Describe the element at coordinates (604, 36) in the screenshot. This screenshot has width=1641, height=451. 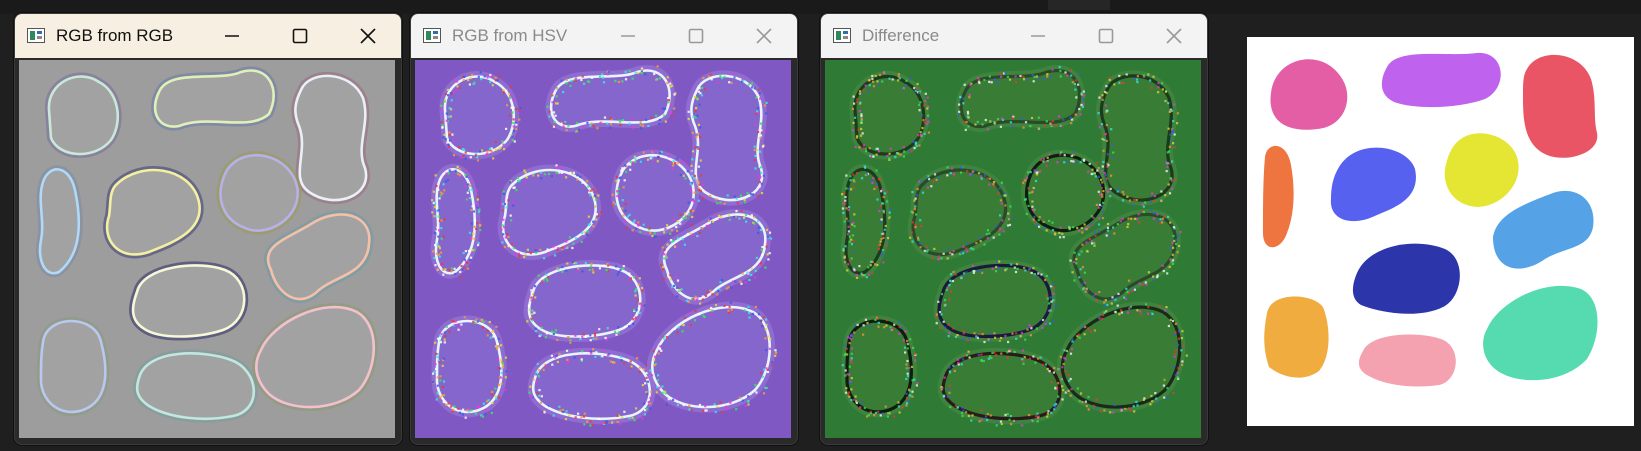
I see `title-bar: RGB from HSV` at that location.